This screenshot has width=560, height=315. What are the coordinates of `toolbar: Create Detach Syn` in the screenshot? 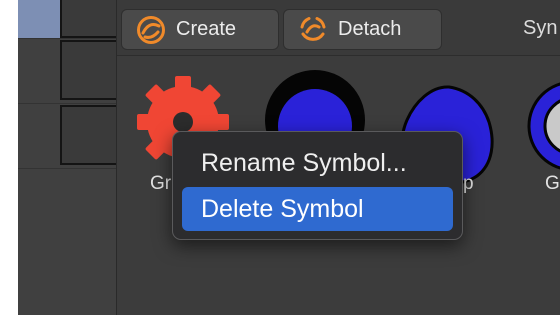 It's located at (338, 28).